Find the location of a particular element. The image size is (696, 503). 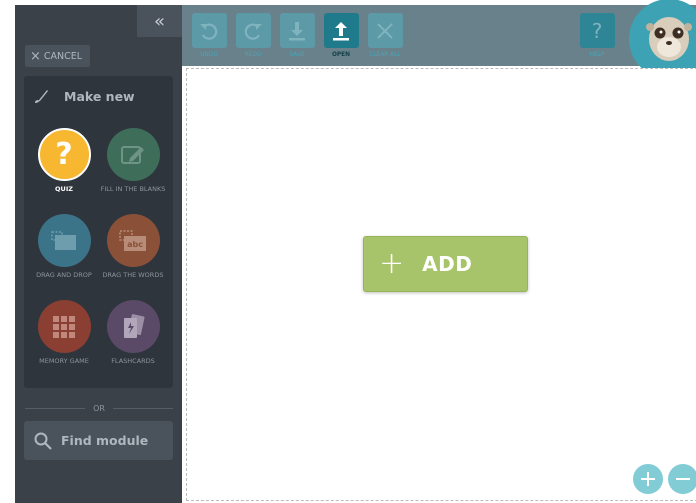

tile-label: MEMORY GAME is located at coordinates (64, 361).